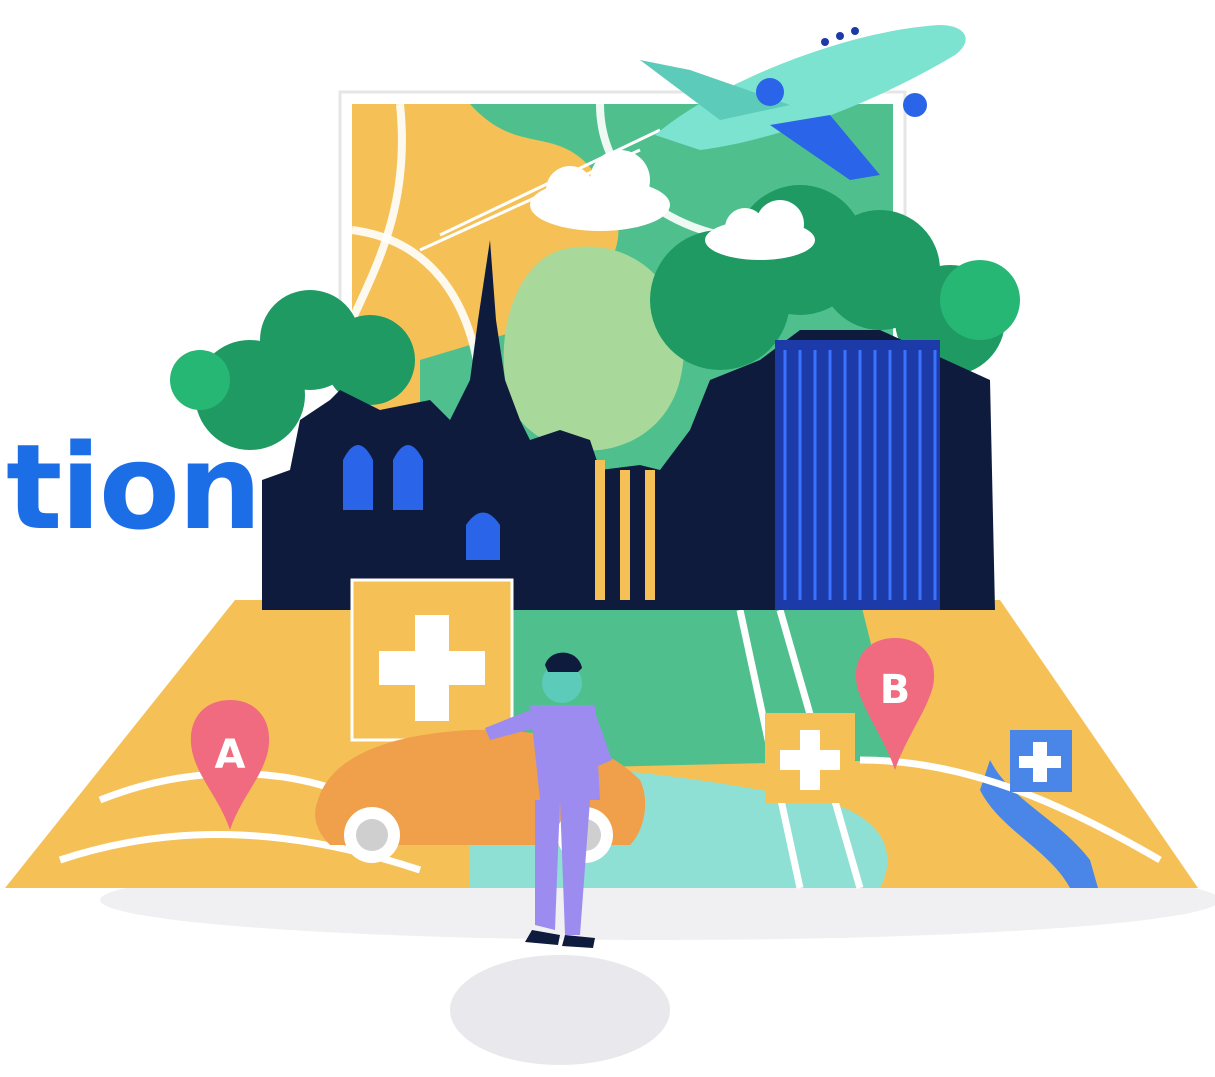 This screenshot has width=1215, height=1077. What do you see at coordinates (857, 475) in the screenshot?
I see `building-icon` at bounding box center [857, 475].